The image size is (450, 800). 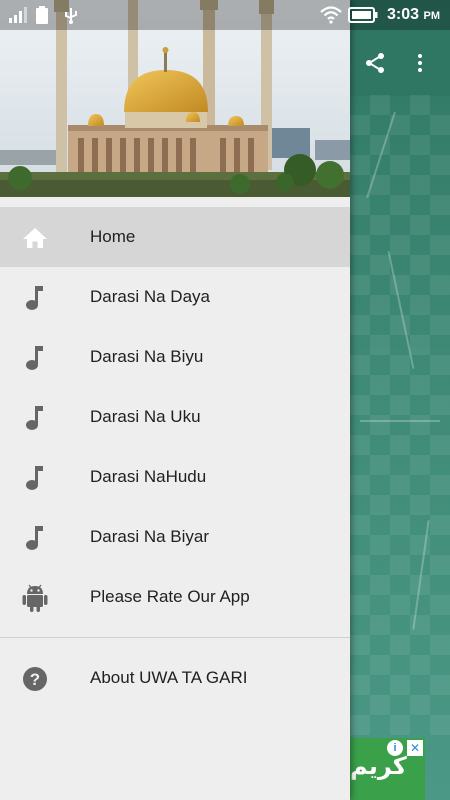 I want to click on status-bar: 3:03 PM, so click(x=225, y=15).